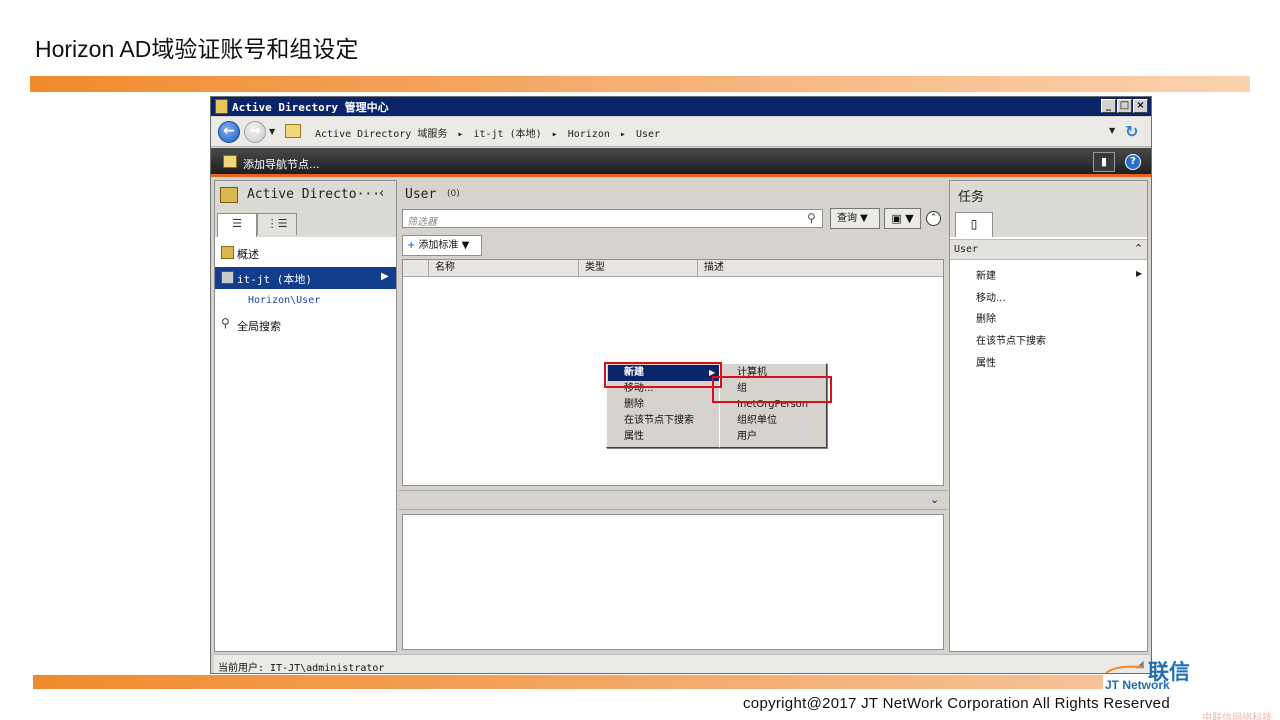 The image size is (1280, 720). Describe the element at coordinates (237, 225) in the screenshot. I see `list-view-tab: ☰` at that location.